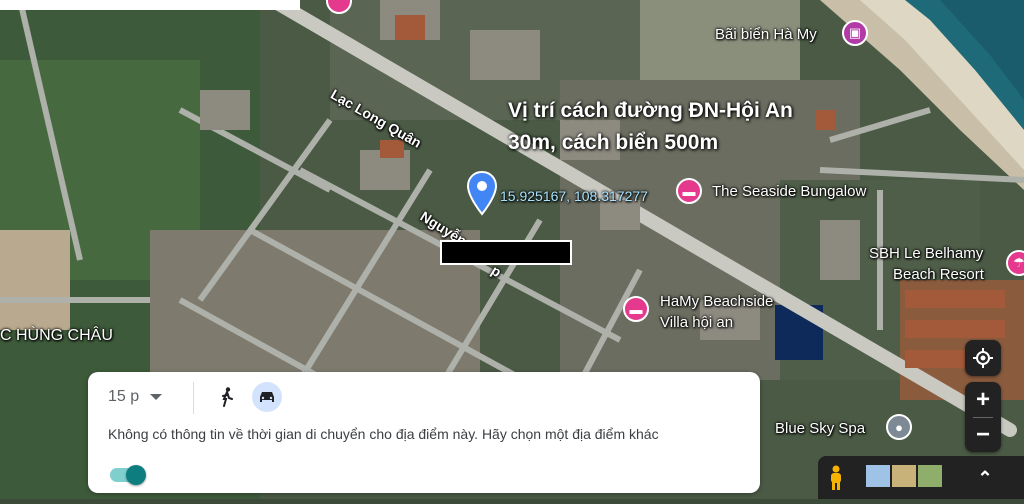 The width and height of the screenshot is (1024, 504). I want to click on redaction-box, so click(506, 252).